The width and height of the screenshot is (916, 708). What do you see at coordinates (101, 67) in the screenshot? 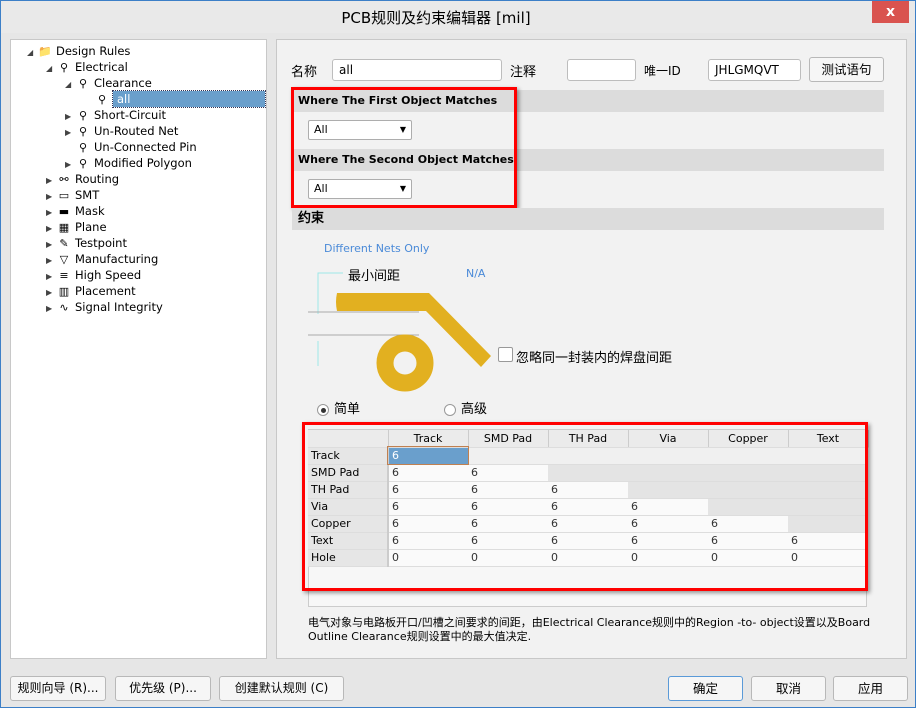
I see `tree-item-label: Electrical` at bounding box center [101, 67].